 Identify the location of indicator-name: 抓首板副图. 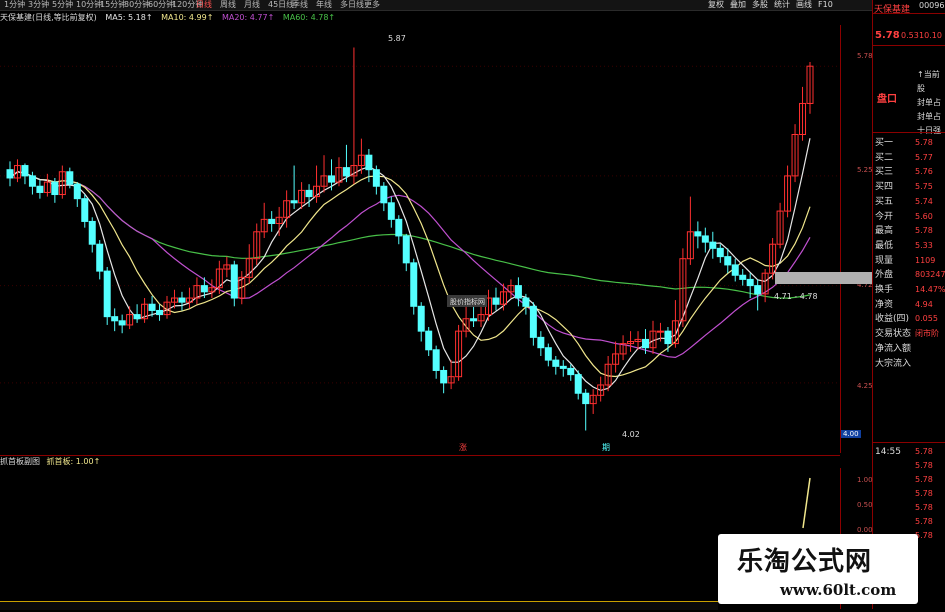
(20, 461).